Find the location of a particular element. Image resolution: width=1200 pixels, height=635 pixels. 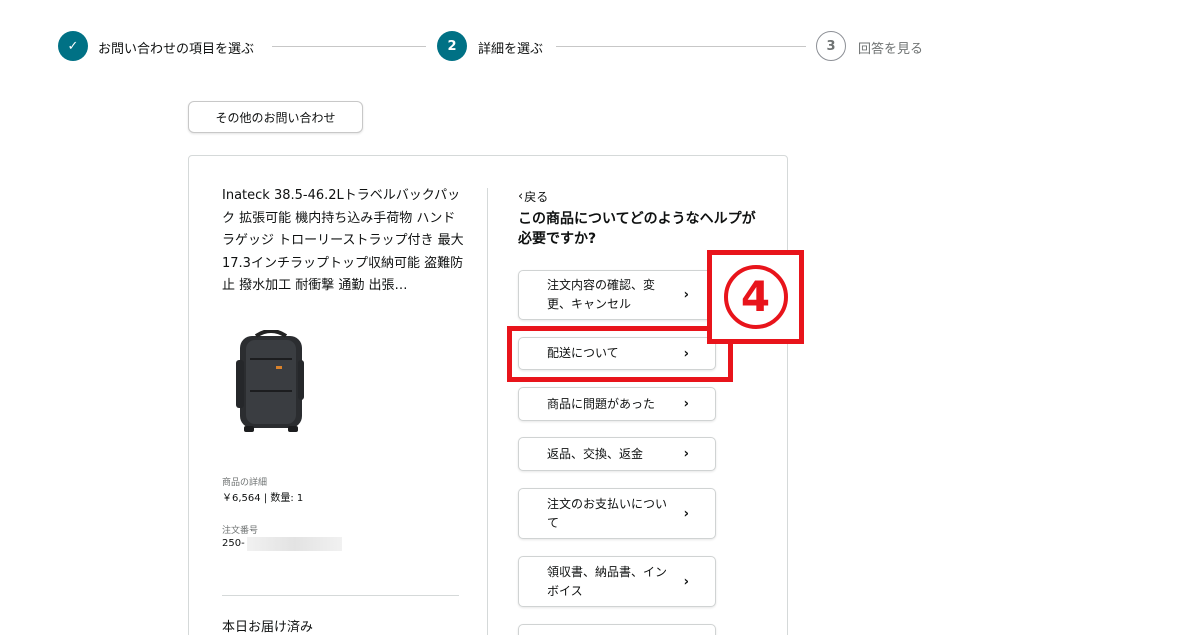

option-product-problem: 商品に問題があった › is located at coordinates (617, 404).